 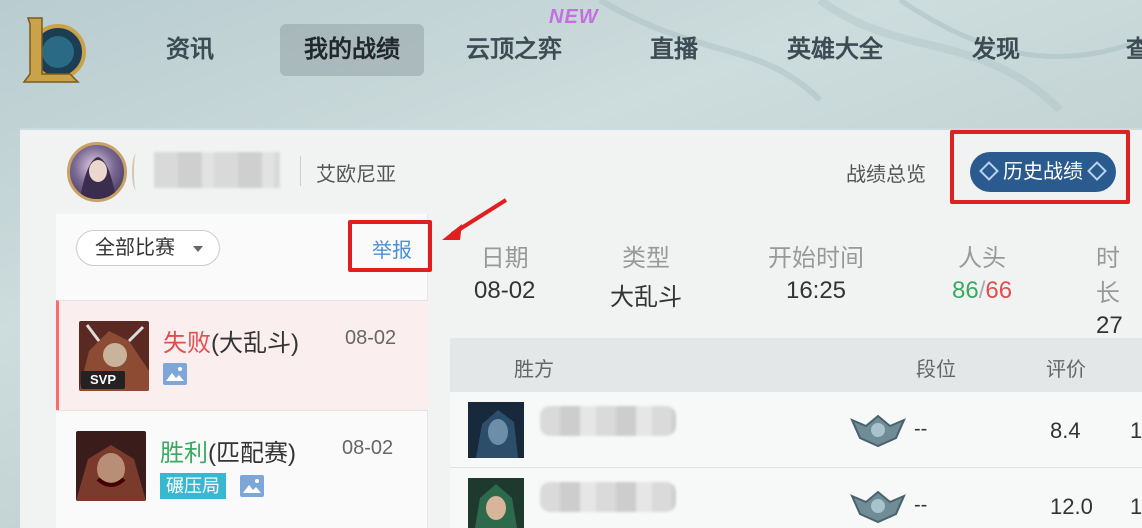 What do you see at coordinates (1040, 167) in the screenshot?
I see `history-button-highlight-box` at bounding box center [1040, 167].